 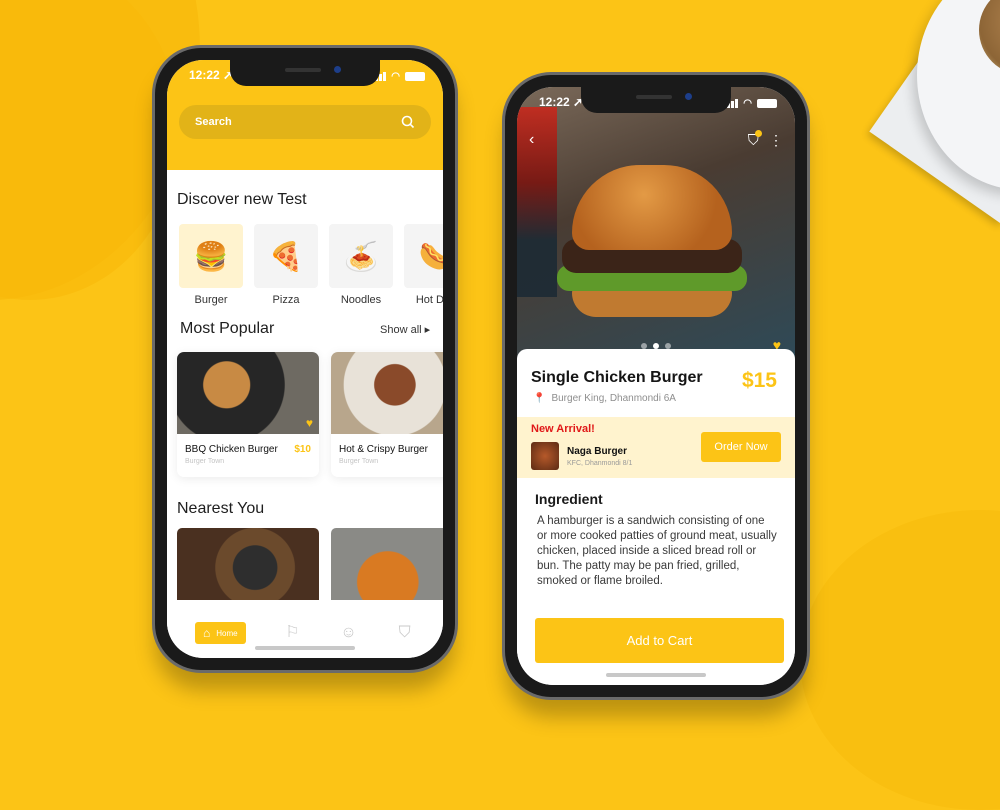 I want to click on new-arrival-name: Naga Burger, so click(x=597, y=451).